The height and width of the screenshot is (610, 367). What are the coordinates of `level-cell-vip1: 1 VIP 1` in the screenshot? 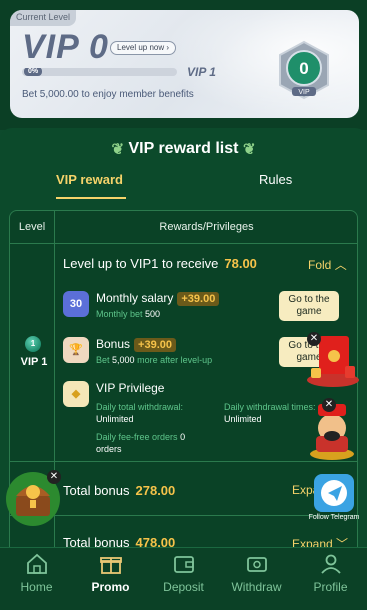 It's located at (32, 351).